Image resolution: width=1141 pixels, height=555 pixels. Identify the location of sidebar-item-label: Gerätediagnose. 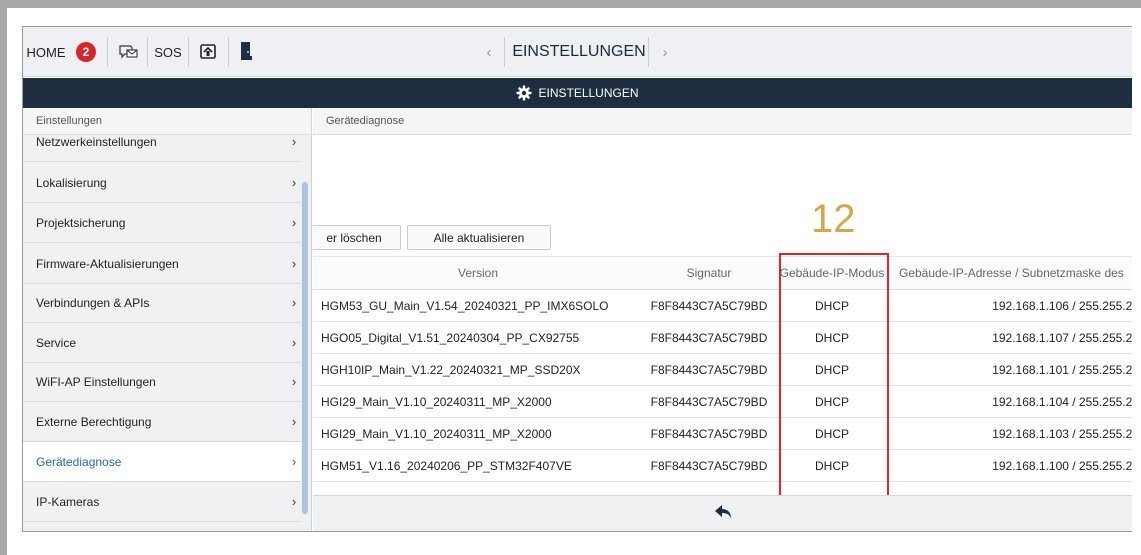
(79, 461).